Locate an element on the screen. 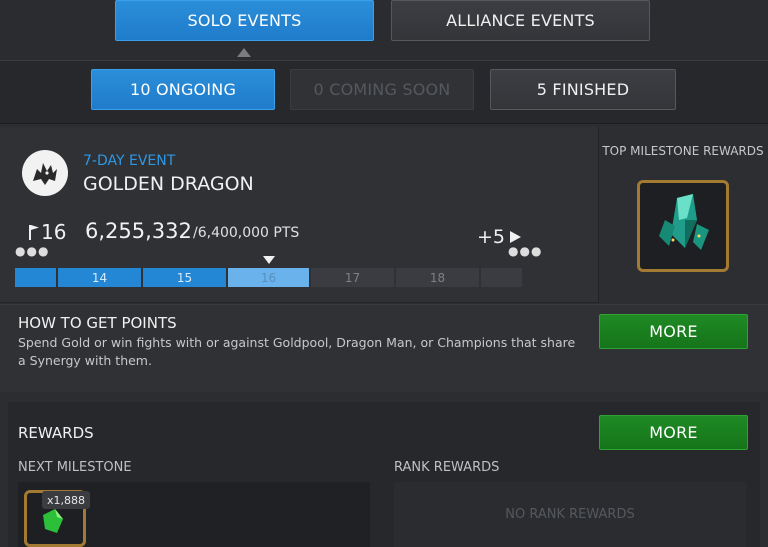  event-points-max: /6,400,000 PTS is located at coordinates (246, 233).